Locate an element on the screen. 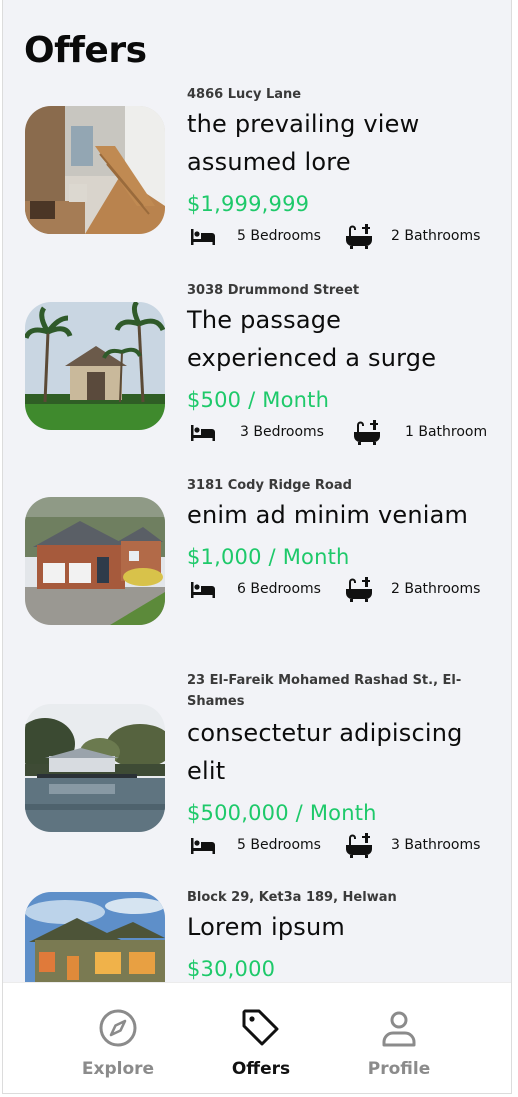  listing-price: $500 / Month is located at coordinates (258, 400).